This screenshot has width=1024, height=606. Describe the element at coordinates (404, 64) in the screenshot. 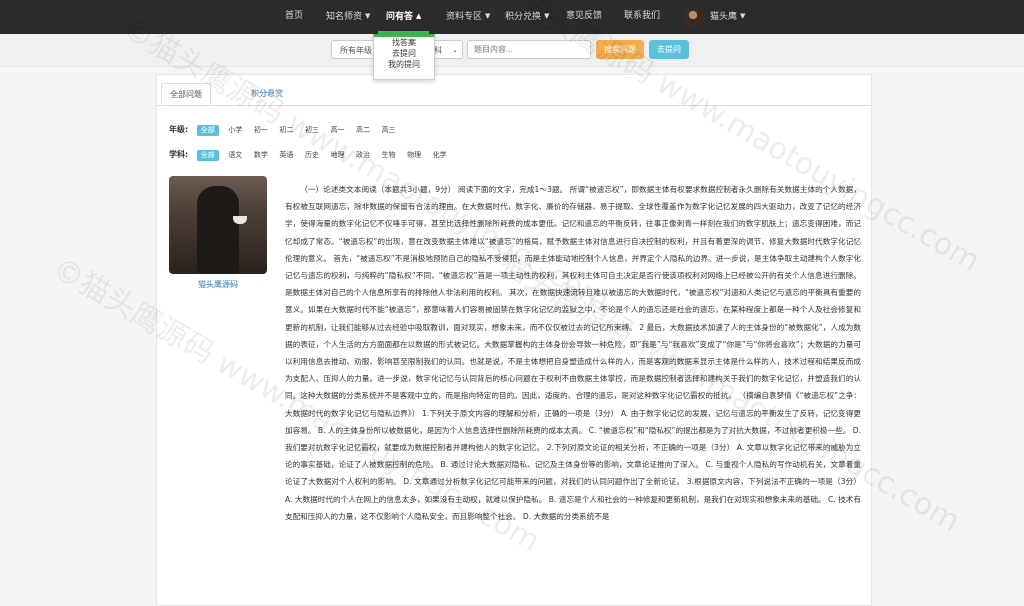

I see `dropdown-item-my-questions: 我的提问` at that location.